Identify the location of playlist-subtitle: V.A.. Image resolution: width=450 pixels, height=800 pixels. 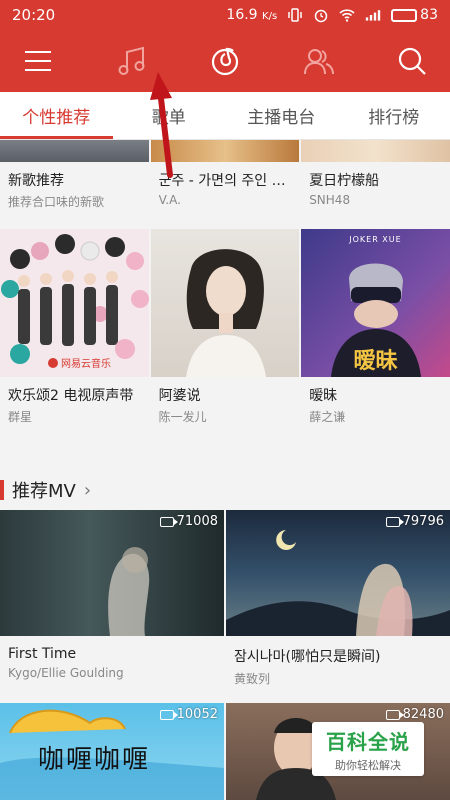
(169, 200).